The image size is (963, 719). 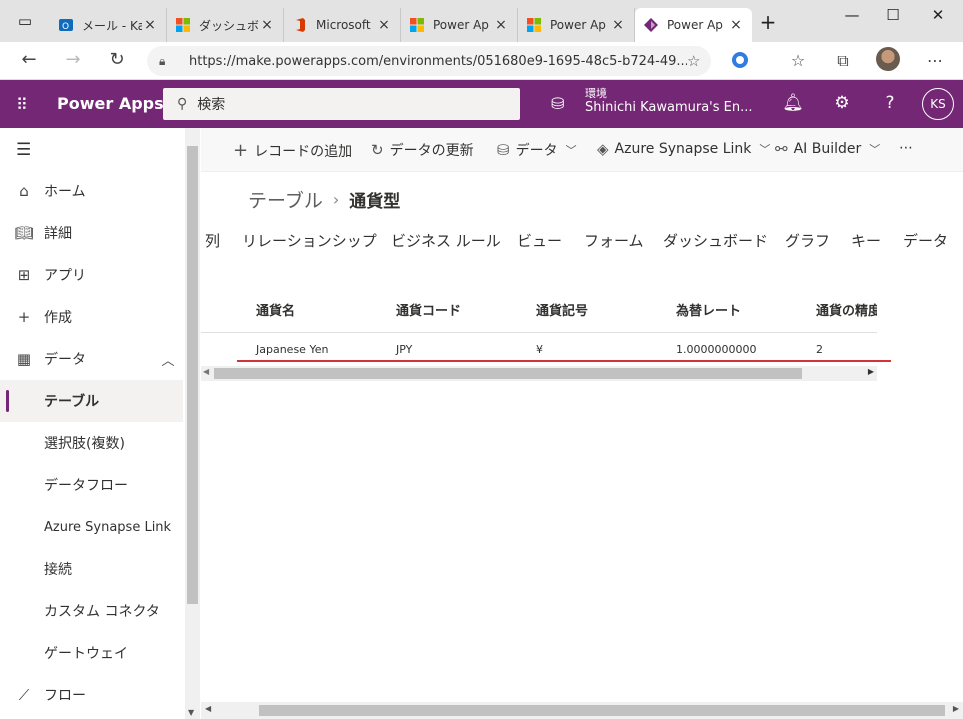 I want to click on app-title: Power Apps, so click(x=110, y=103).